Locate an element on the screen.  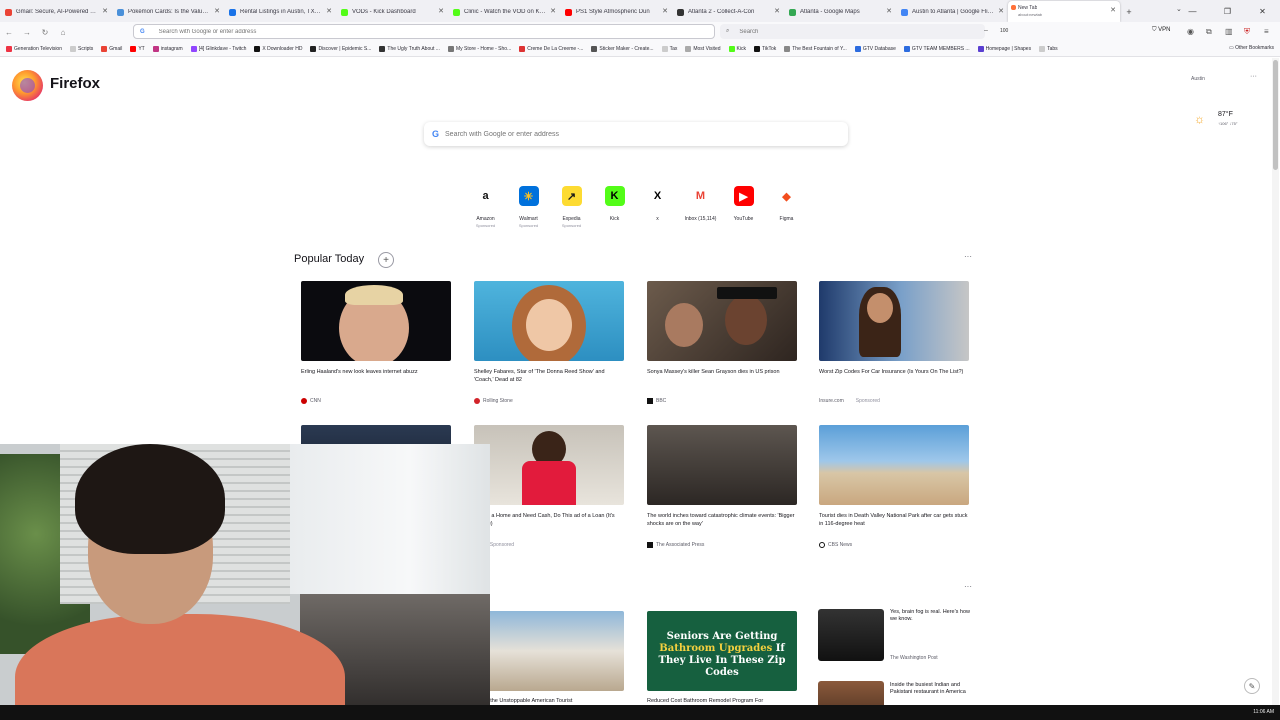
bookmark-item: Gmail is located at coordinates (111, 49).